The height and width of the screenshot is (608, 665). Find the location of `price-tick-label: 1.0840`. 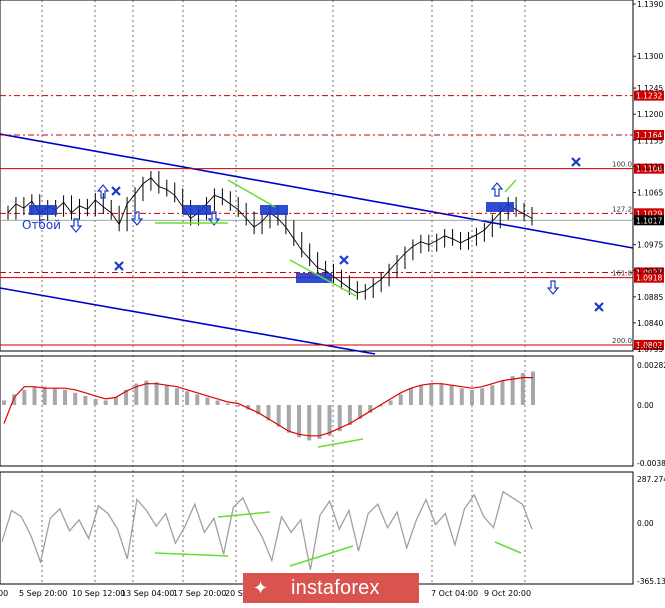

price-tick-label: 1.0840 is located at coordinates (650, 323).